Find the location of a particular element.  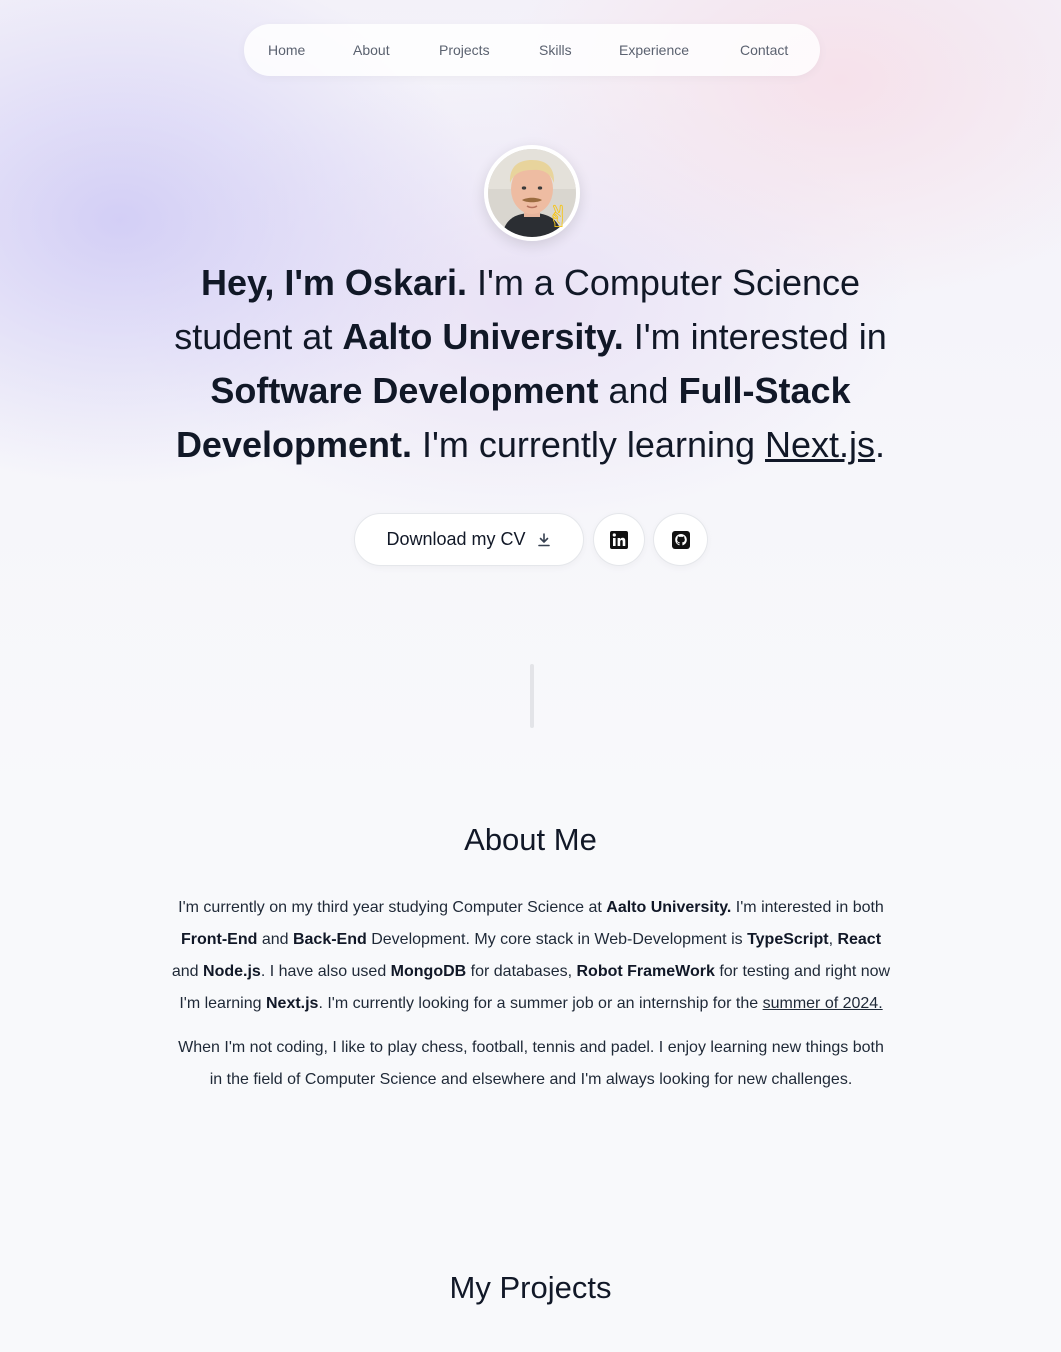

download-cv-button: Download my CV is located at coordinates (469, 539).